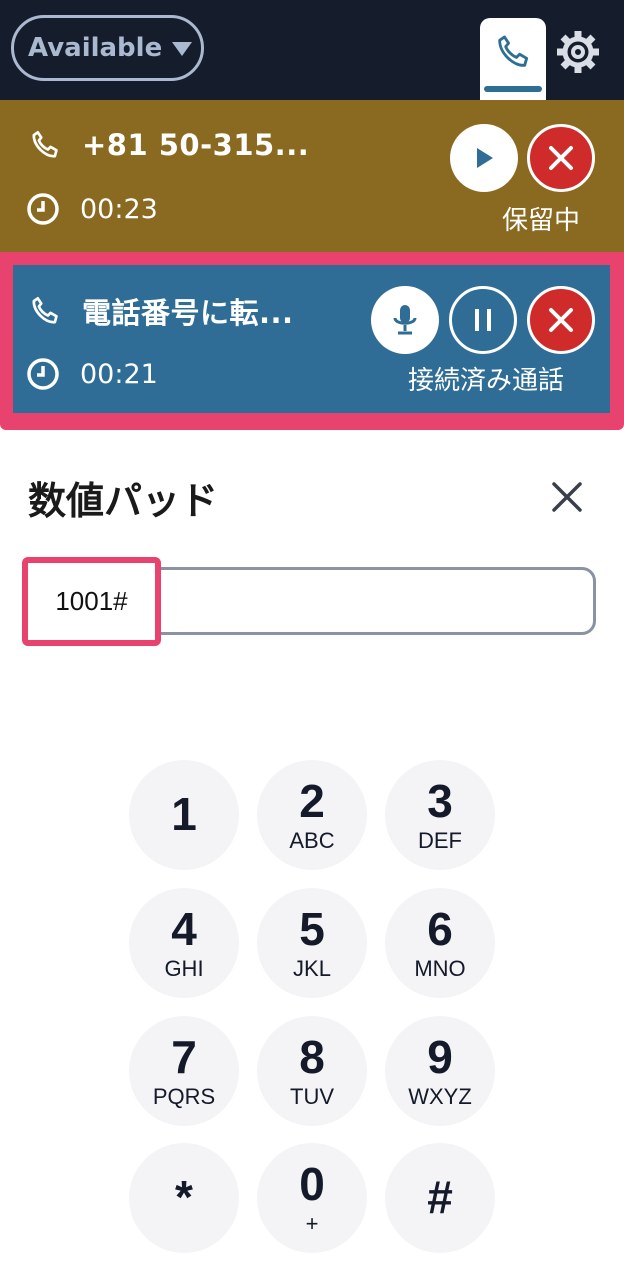  Describe the element at coordinates (312, 176) in the screenshot. I see `call-card-on-hold: +81 50-315... 00:23 保留中` at that location.